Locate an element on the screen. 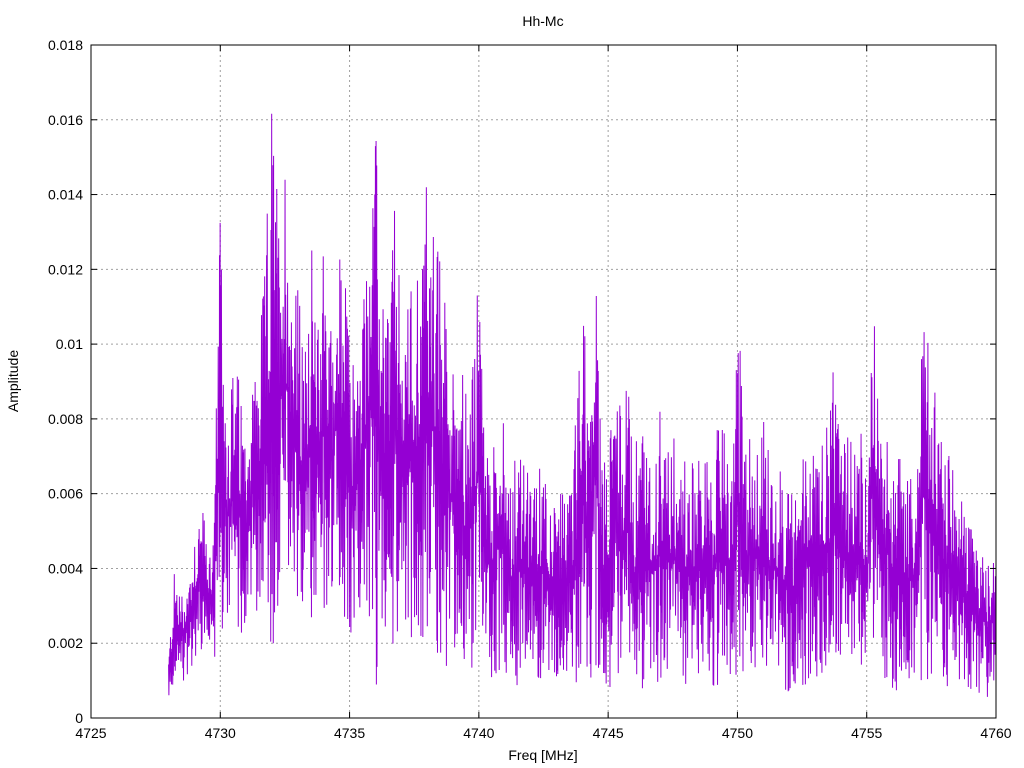  x-tick-label: 4730 is located at coordinates (220, 733).